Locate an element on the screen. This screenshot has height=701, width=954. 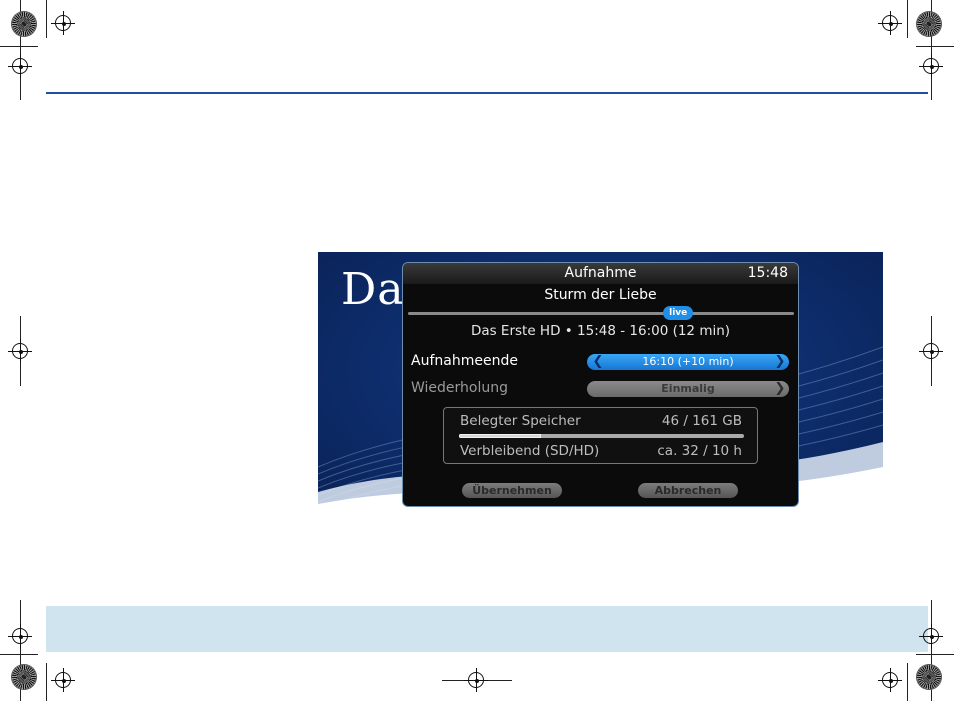
storage-bar-fill is located at coordinates (500, 436).